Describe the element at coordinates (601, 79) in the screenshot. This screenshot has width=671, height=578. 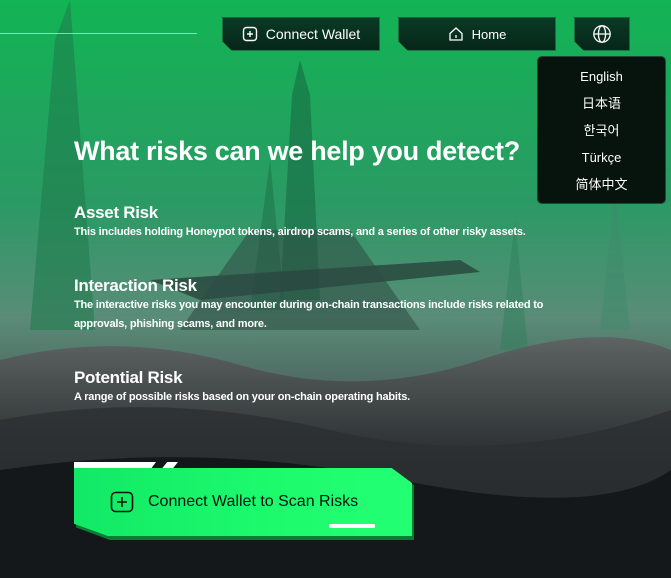
I see `language-option-english: English` at that location.